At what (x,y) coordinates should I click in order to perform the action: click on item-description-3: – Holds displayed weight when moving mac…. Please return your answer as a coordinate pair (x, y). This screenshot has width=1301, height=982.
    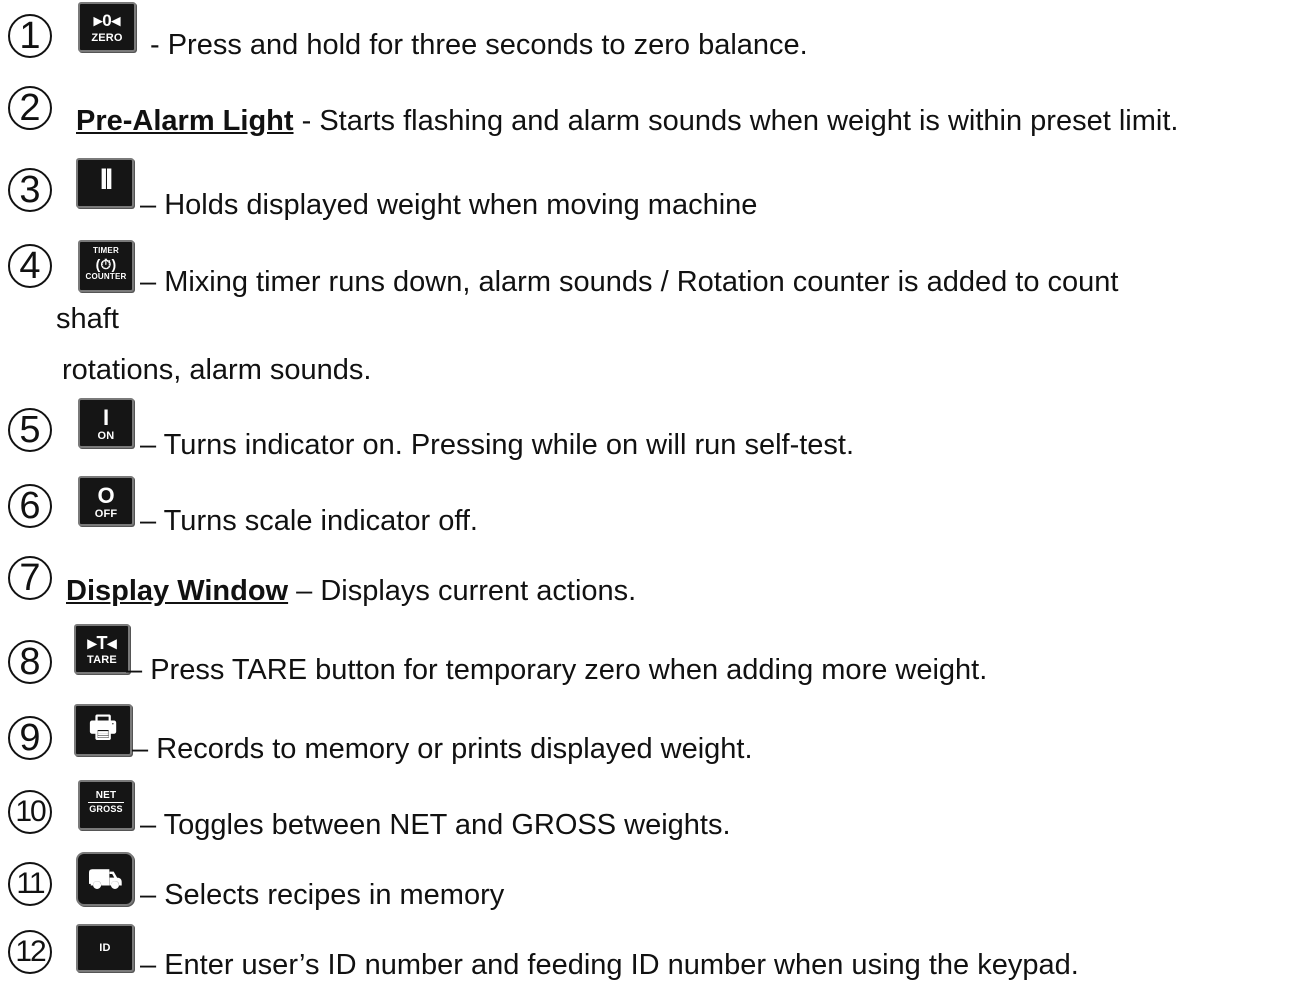
    Looking at the image, I should click on (449, 205).